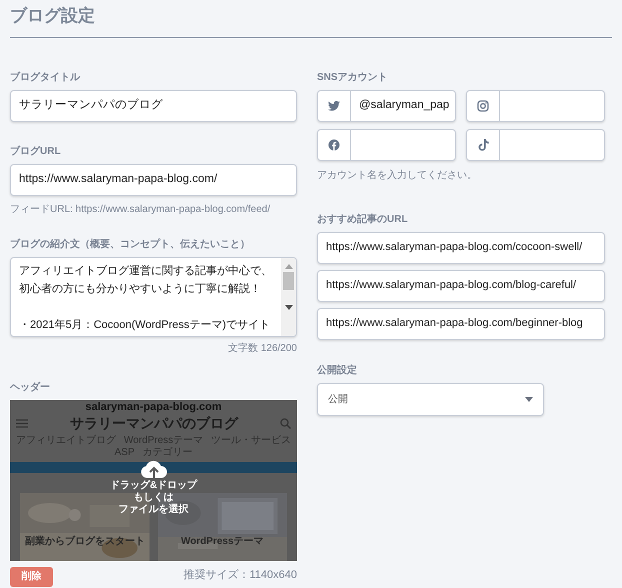 The width and height of the screenshot is (622, 588). Describe the element at coordinates (84, 541) in the screenshot. I see `card-title: 副業からブログをスタート` at that location.